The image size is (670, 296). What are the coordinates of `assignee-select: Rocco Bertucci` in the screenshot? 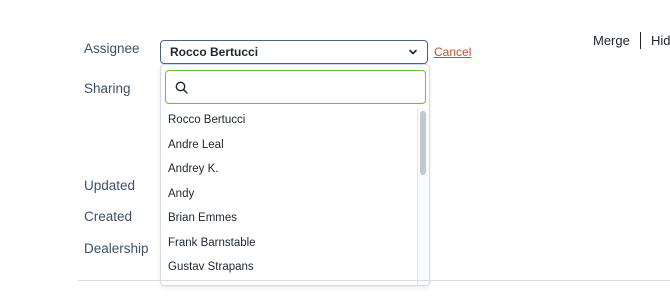 It's located at (294, 52).